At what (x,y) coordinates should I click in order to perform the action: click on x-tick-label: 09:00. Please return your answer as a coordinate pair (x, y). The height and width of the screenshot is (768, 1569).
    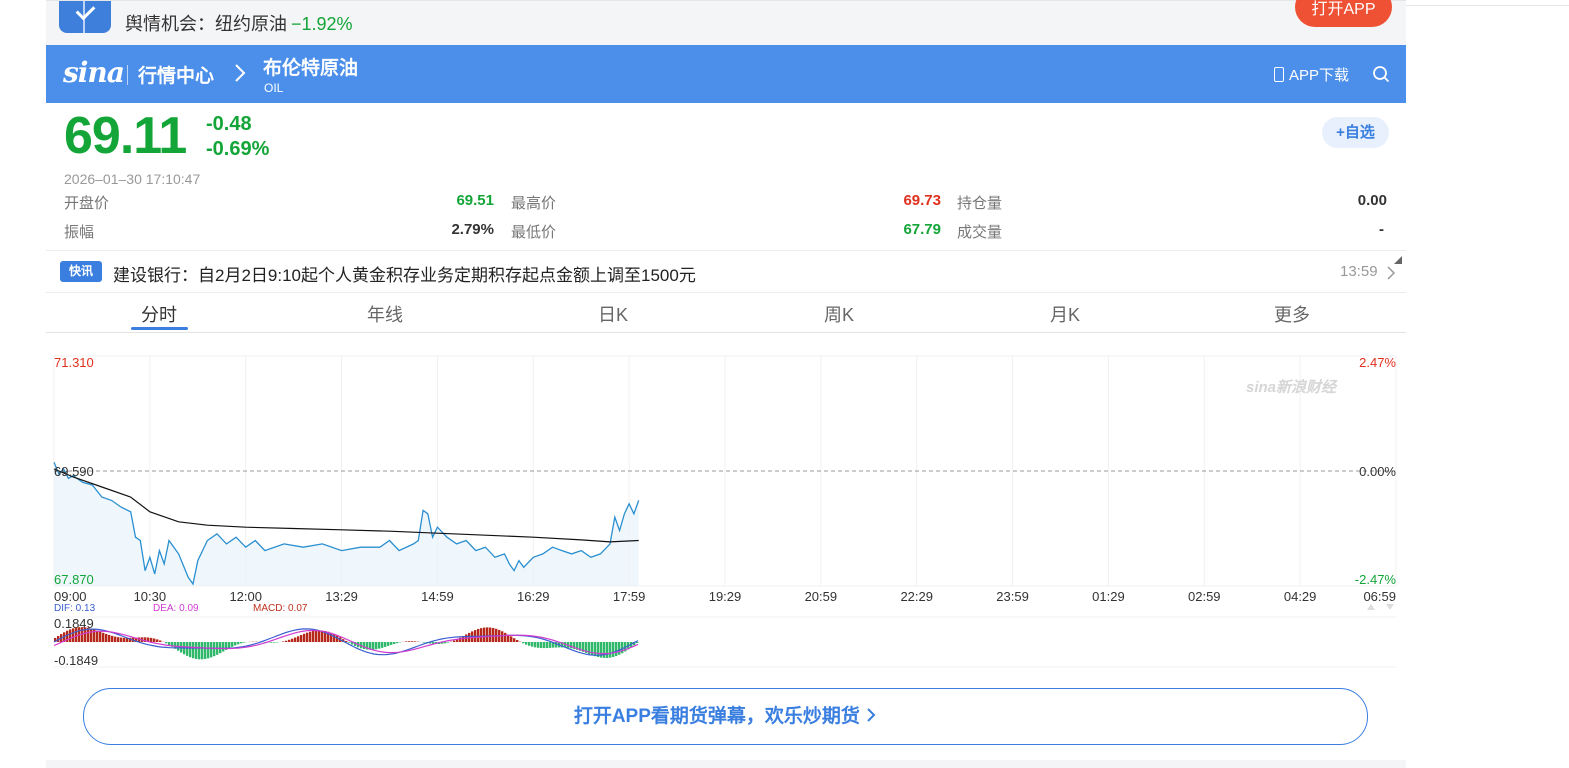
    Looking at the image, I should click on (70, 596).